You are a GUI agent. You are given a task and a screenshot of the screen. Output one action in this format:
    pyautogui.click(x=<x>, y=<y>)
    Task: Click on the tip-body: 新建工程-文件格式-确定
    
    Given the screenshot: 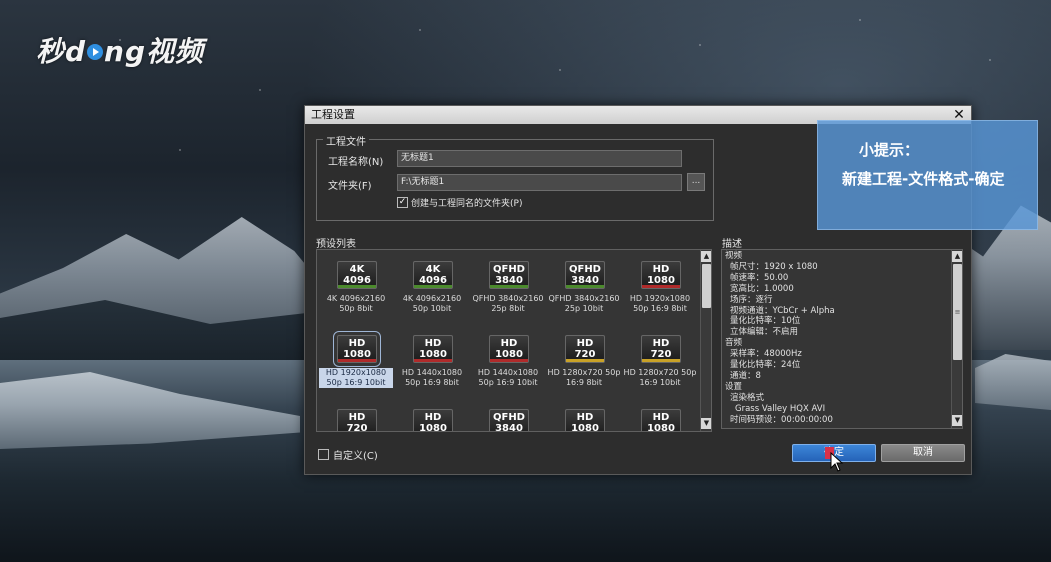 What is the action you would take?
    pyautogui.click(x=923, y=179)
    